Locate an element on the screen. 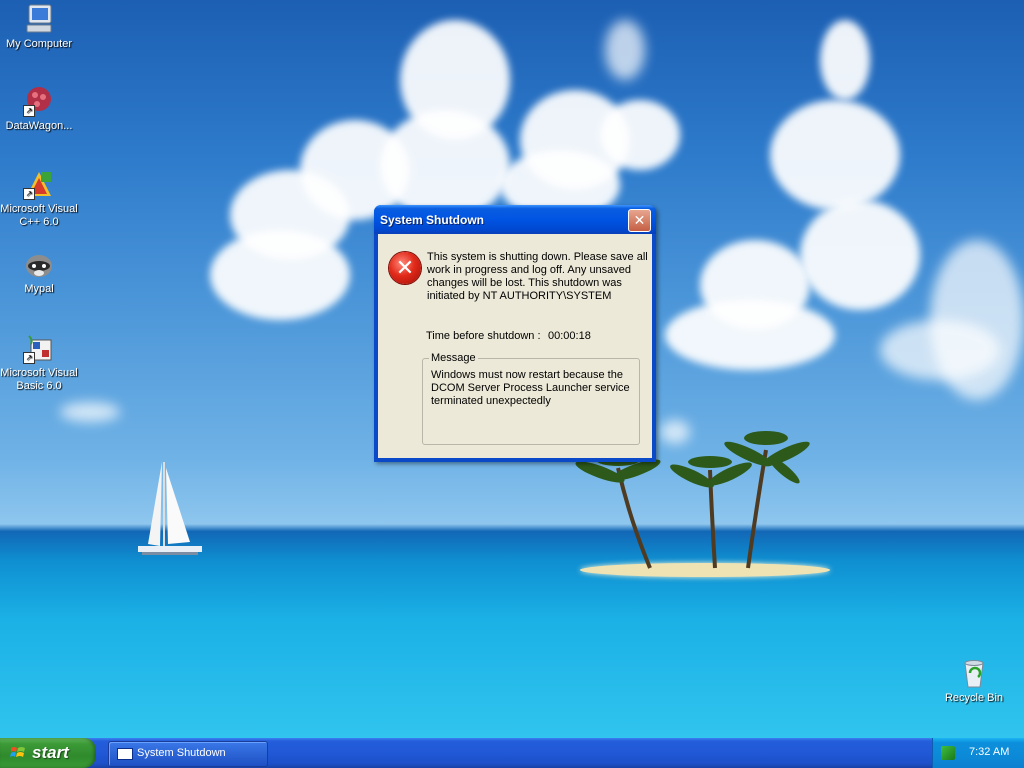 The height and width of the screenshot is (768, 1024). desktop-icon-mypal: Mypal is located at coordinates (39, 272).